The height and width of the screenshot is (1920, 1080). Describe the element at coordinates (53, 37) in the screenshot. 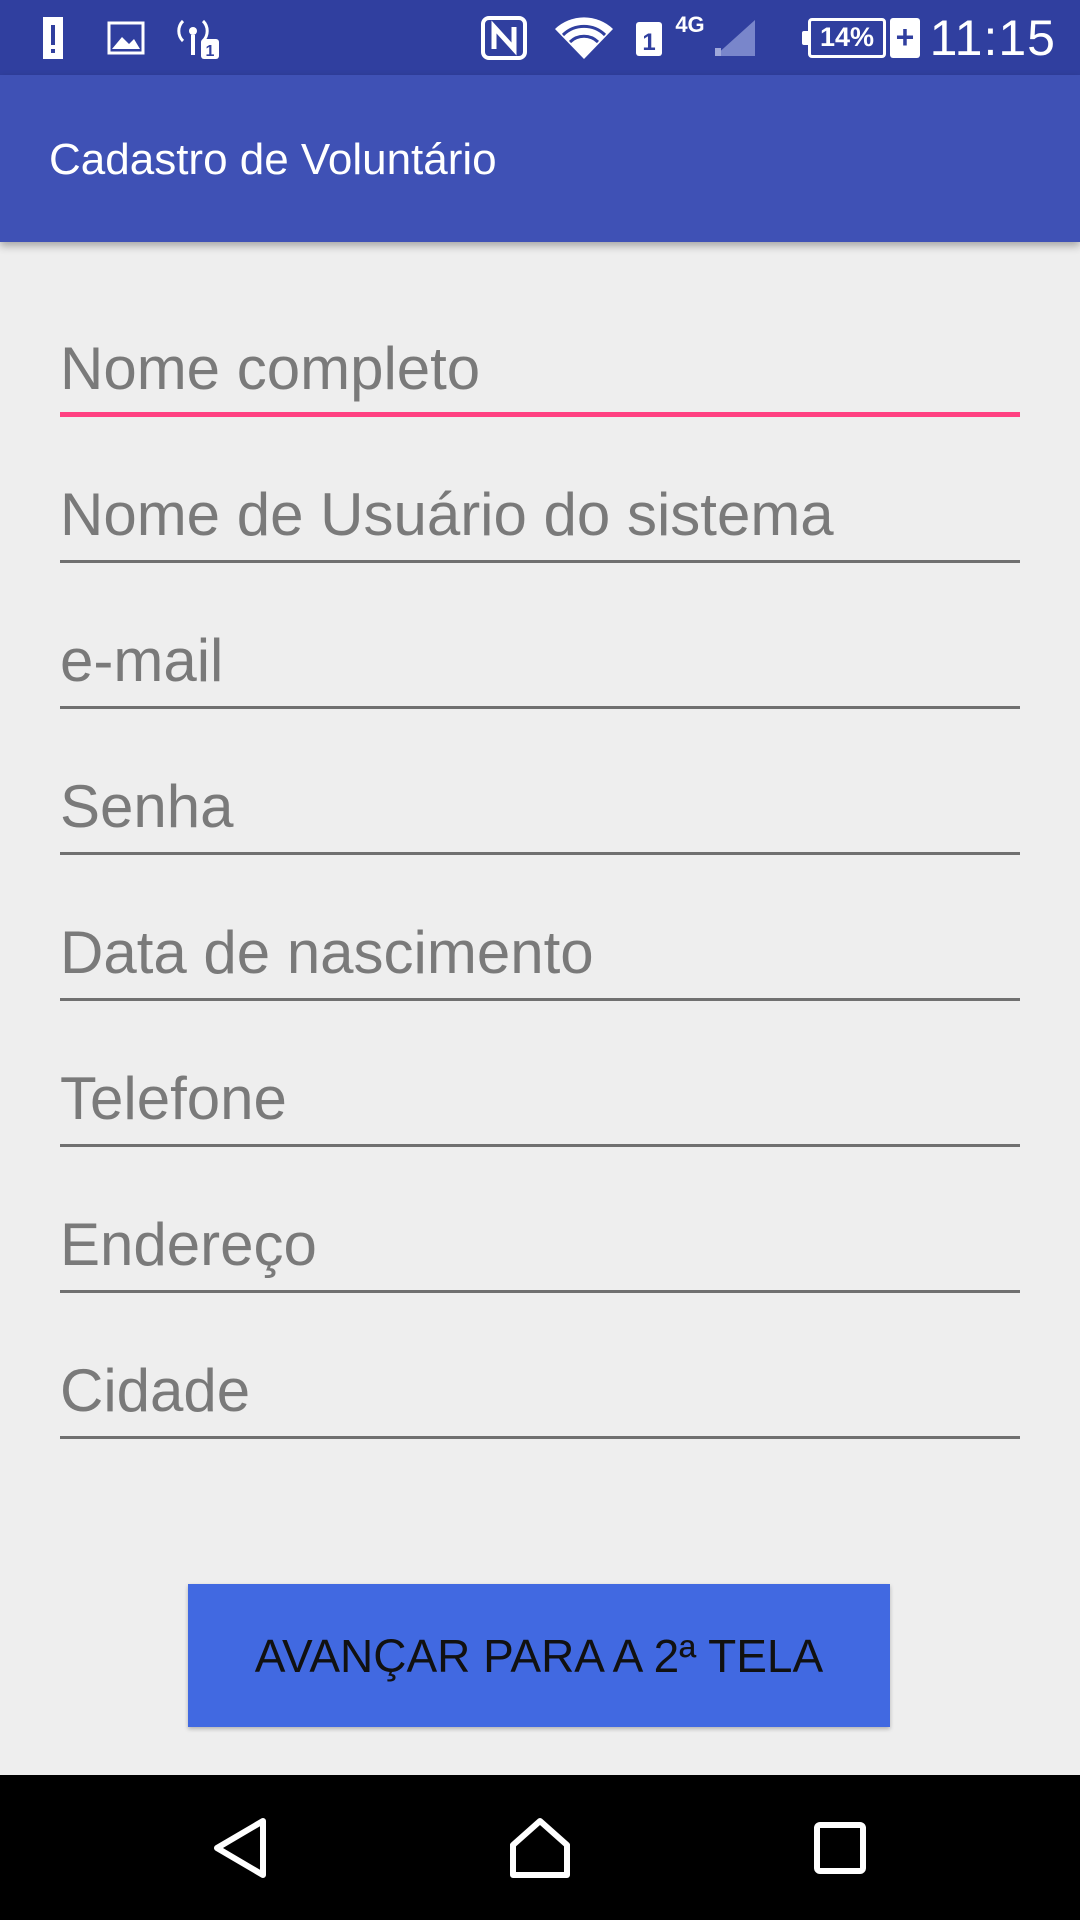

I see `alert-icon` at that location.